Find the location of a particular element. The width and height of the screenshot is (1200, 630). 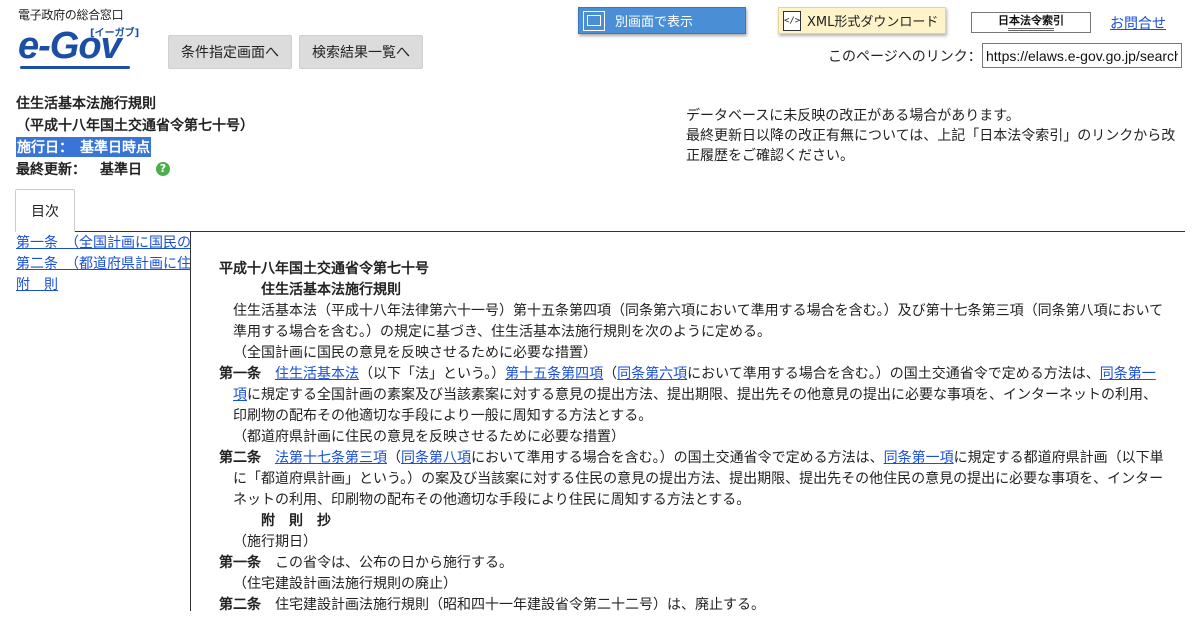

page-link-input is located at coordinates (1082, 55).